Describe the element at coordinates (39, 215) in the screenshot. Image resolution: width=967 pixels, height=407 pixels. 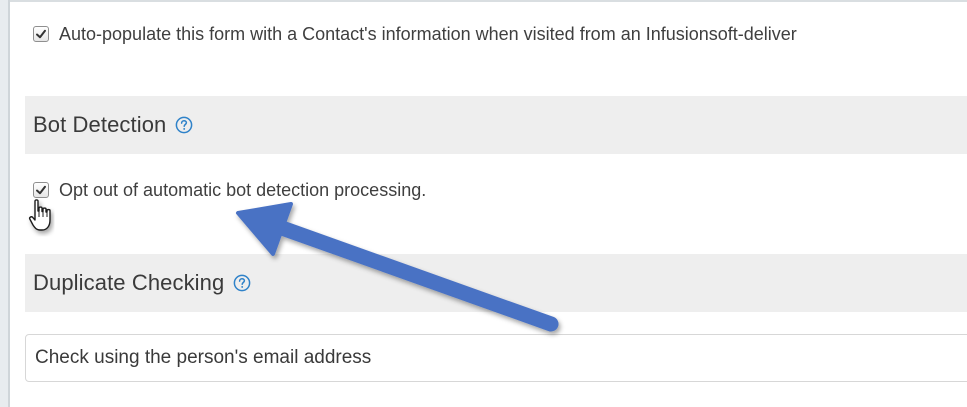
I see `hand-pointer-icon` at that location.